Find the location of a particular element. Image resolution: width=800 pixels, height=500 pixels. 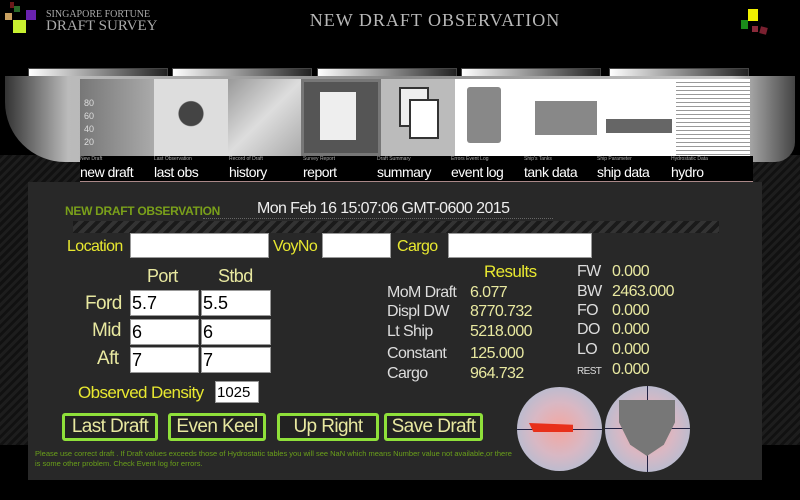

aft-stbd-input is located at coordinates (236, 360).